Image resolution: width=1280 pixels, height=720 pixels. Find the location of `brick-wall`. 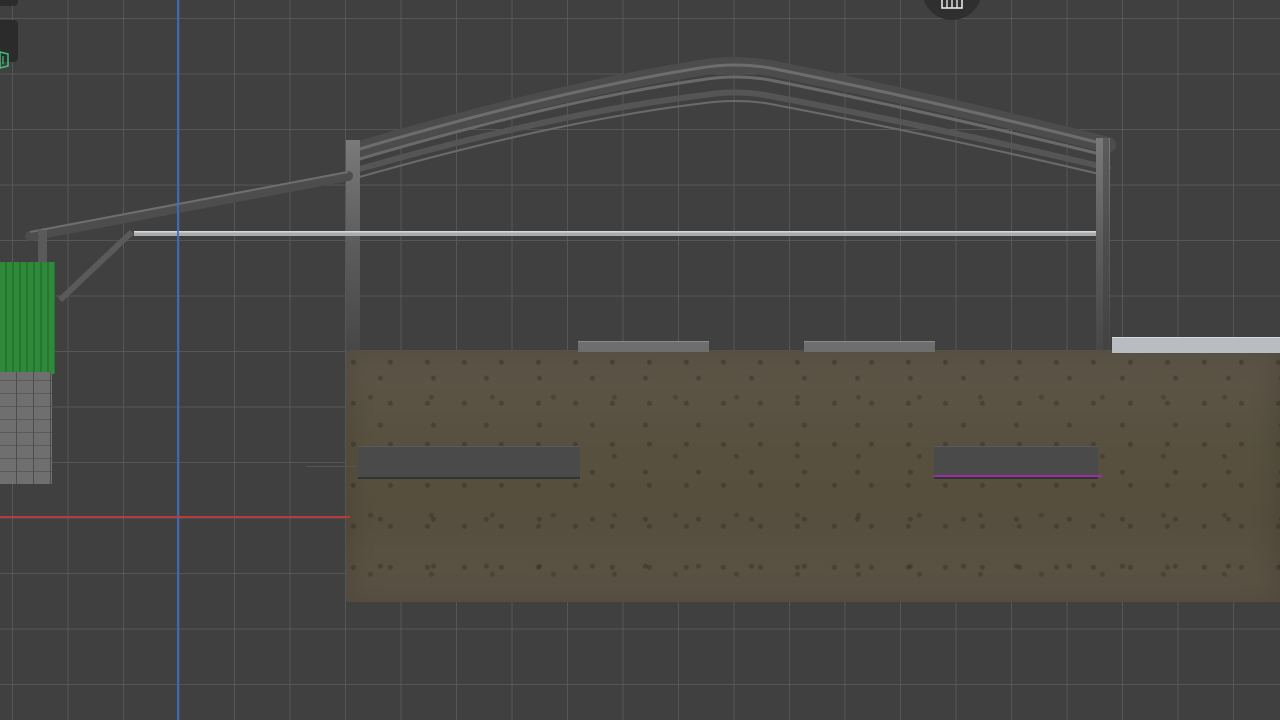

brick-wall is located at coordinates (26, 428).